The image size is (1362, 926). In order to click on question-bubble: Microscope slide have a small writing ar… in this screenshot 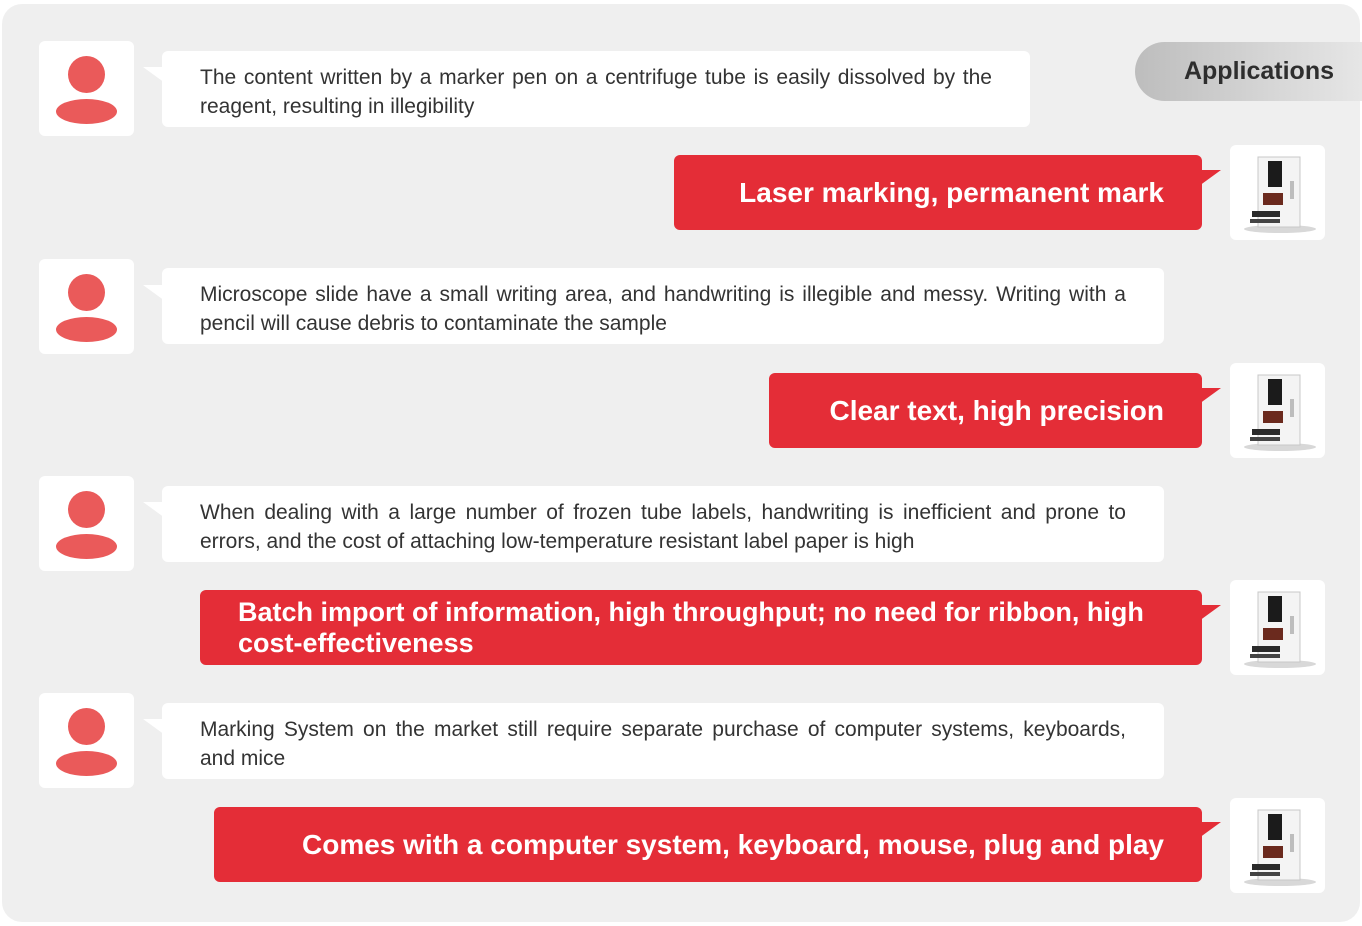, I will do `click(663, 306)`.